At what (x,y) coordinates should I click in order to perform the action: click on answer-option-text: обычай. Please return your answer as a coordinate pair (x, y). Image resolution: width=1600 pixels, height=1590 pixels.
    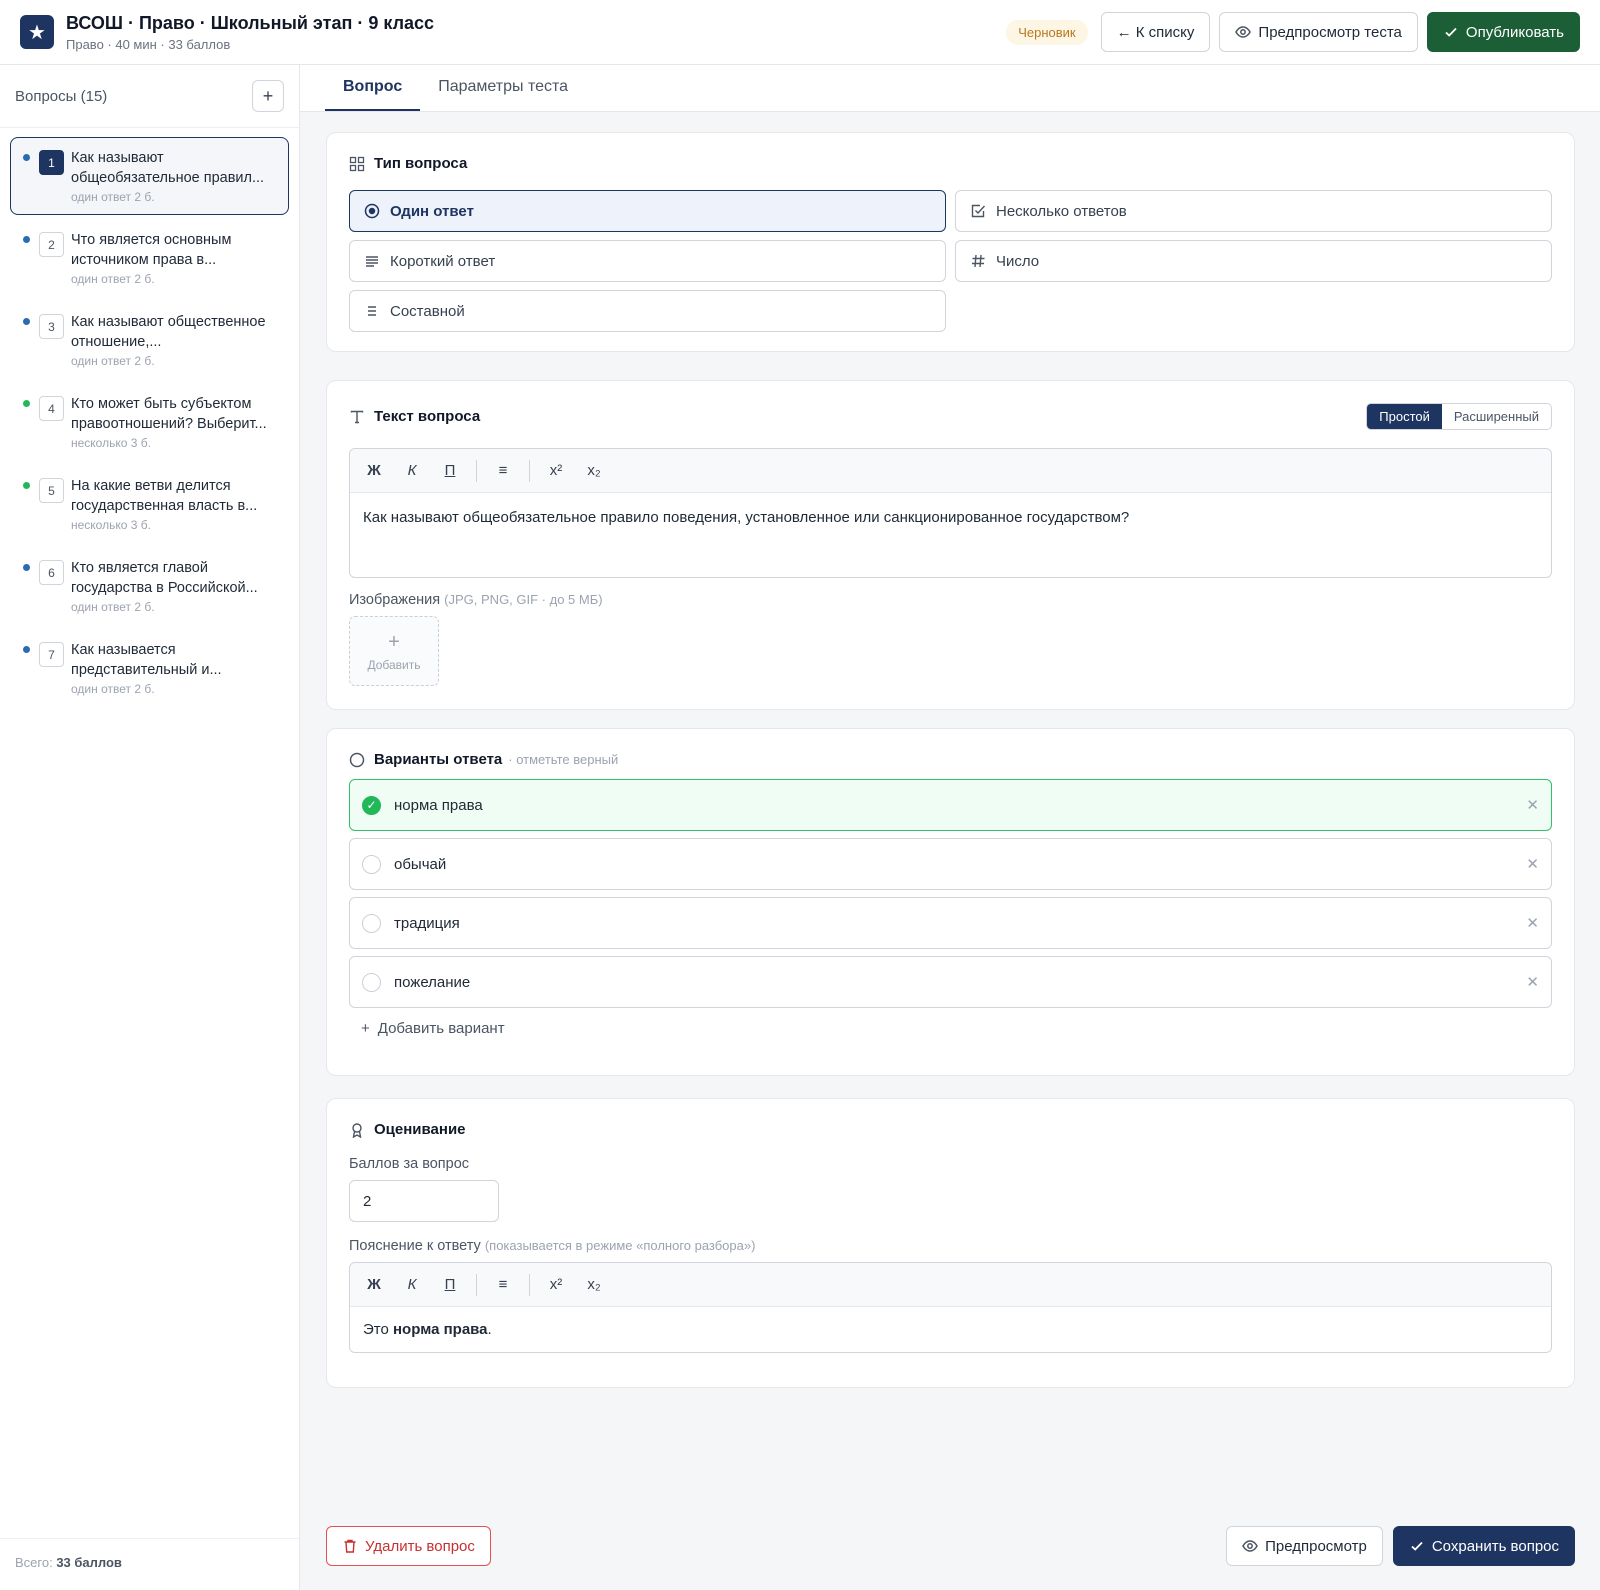
    Looking at the image, I should click on (420, 864).